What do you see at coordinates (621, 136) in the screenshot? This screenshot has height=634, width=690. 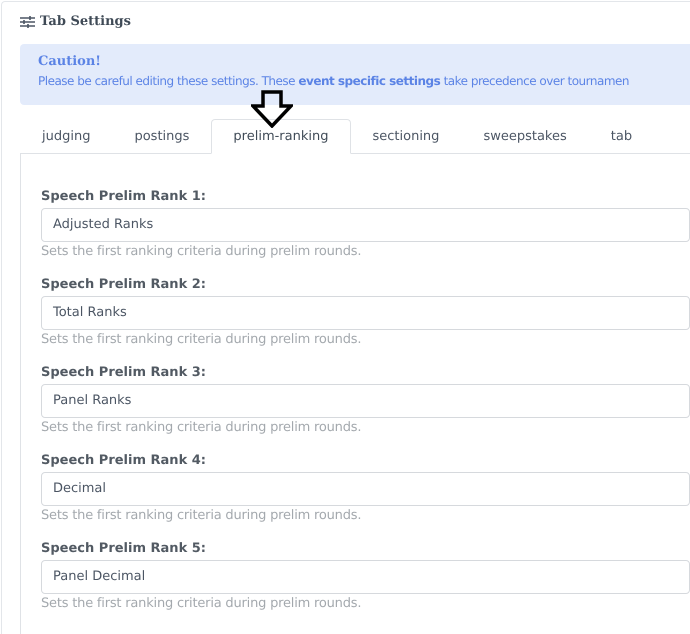 I see `tab: tab` at bounding box center [621, 136].